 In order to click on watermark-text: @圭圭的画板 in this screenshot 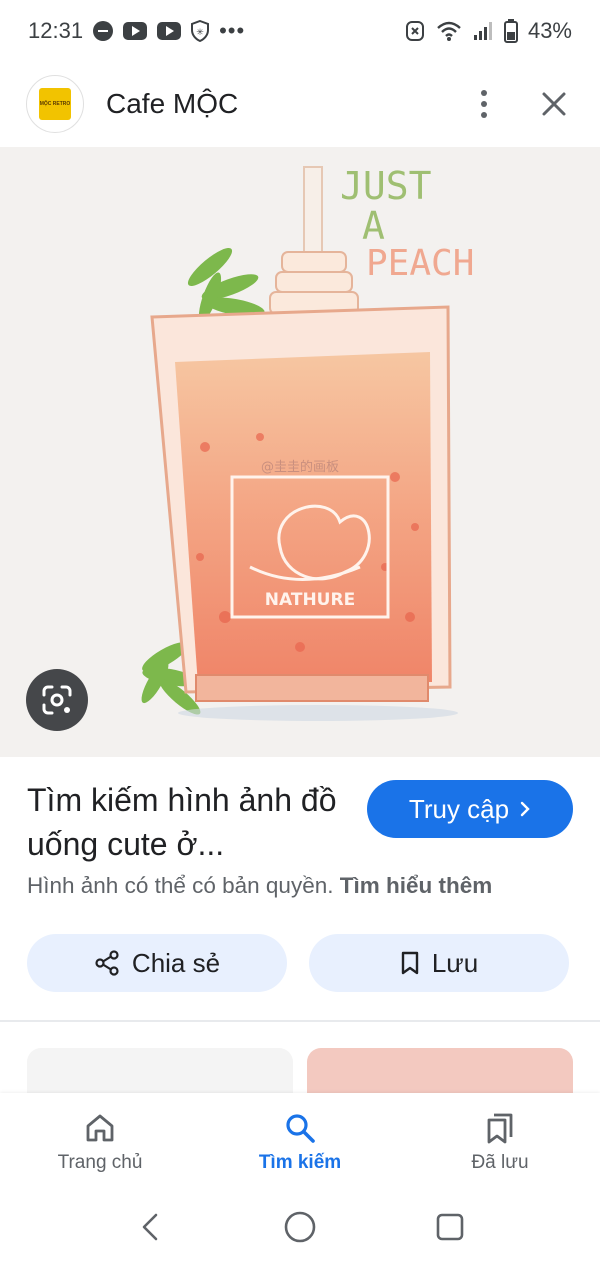, I will do `click(300, 467)`.